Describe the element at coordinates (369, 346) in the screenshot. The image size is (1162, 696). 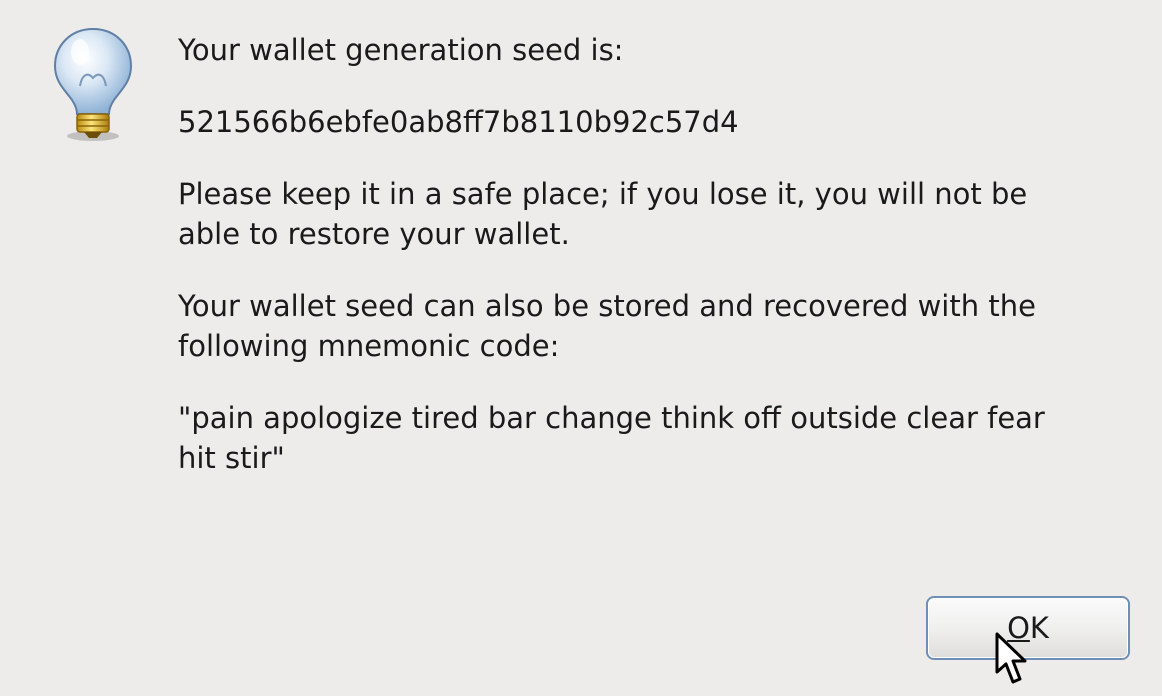
I see `mnemonic-intro-line-2: following mnemonic code:` at that location.